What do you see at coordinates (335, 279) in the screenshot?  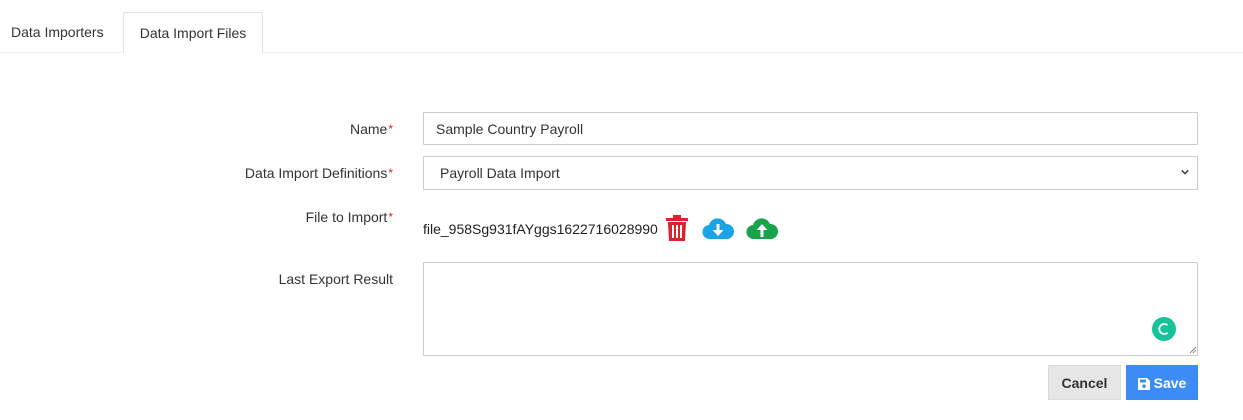 I see `last-export-label: Last Export Result` at bounding box center [335, 279].